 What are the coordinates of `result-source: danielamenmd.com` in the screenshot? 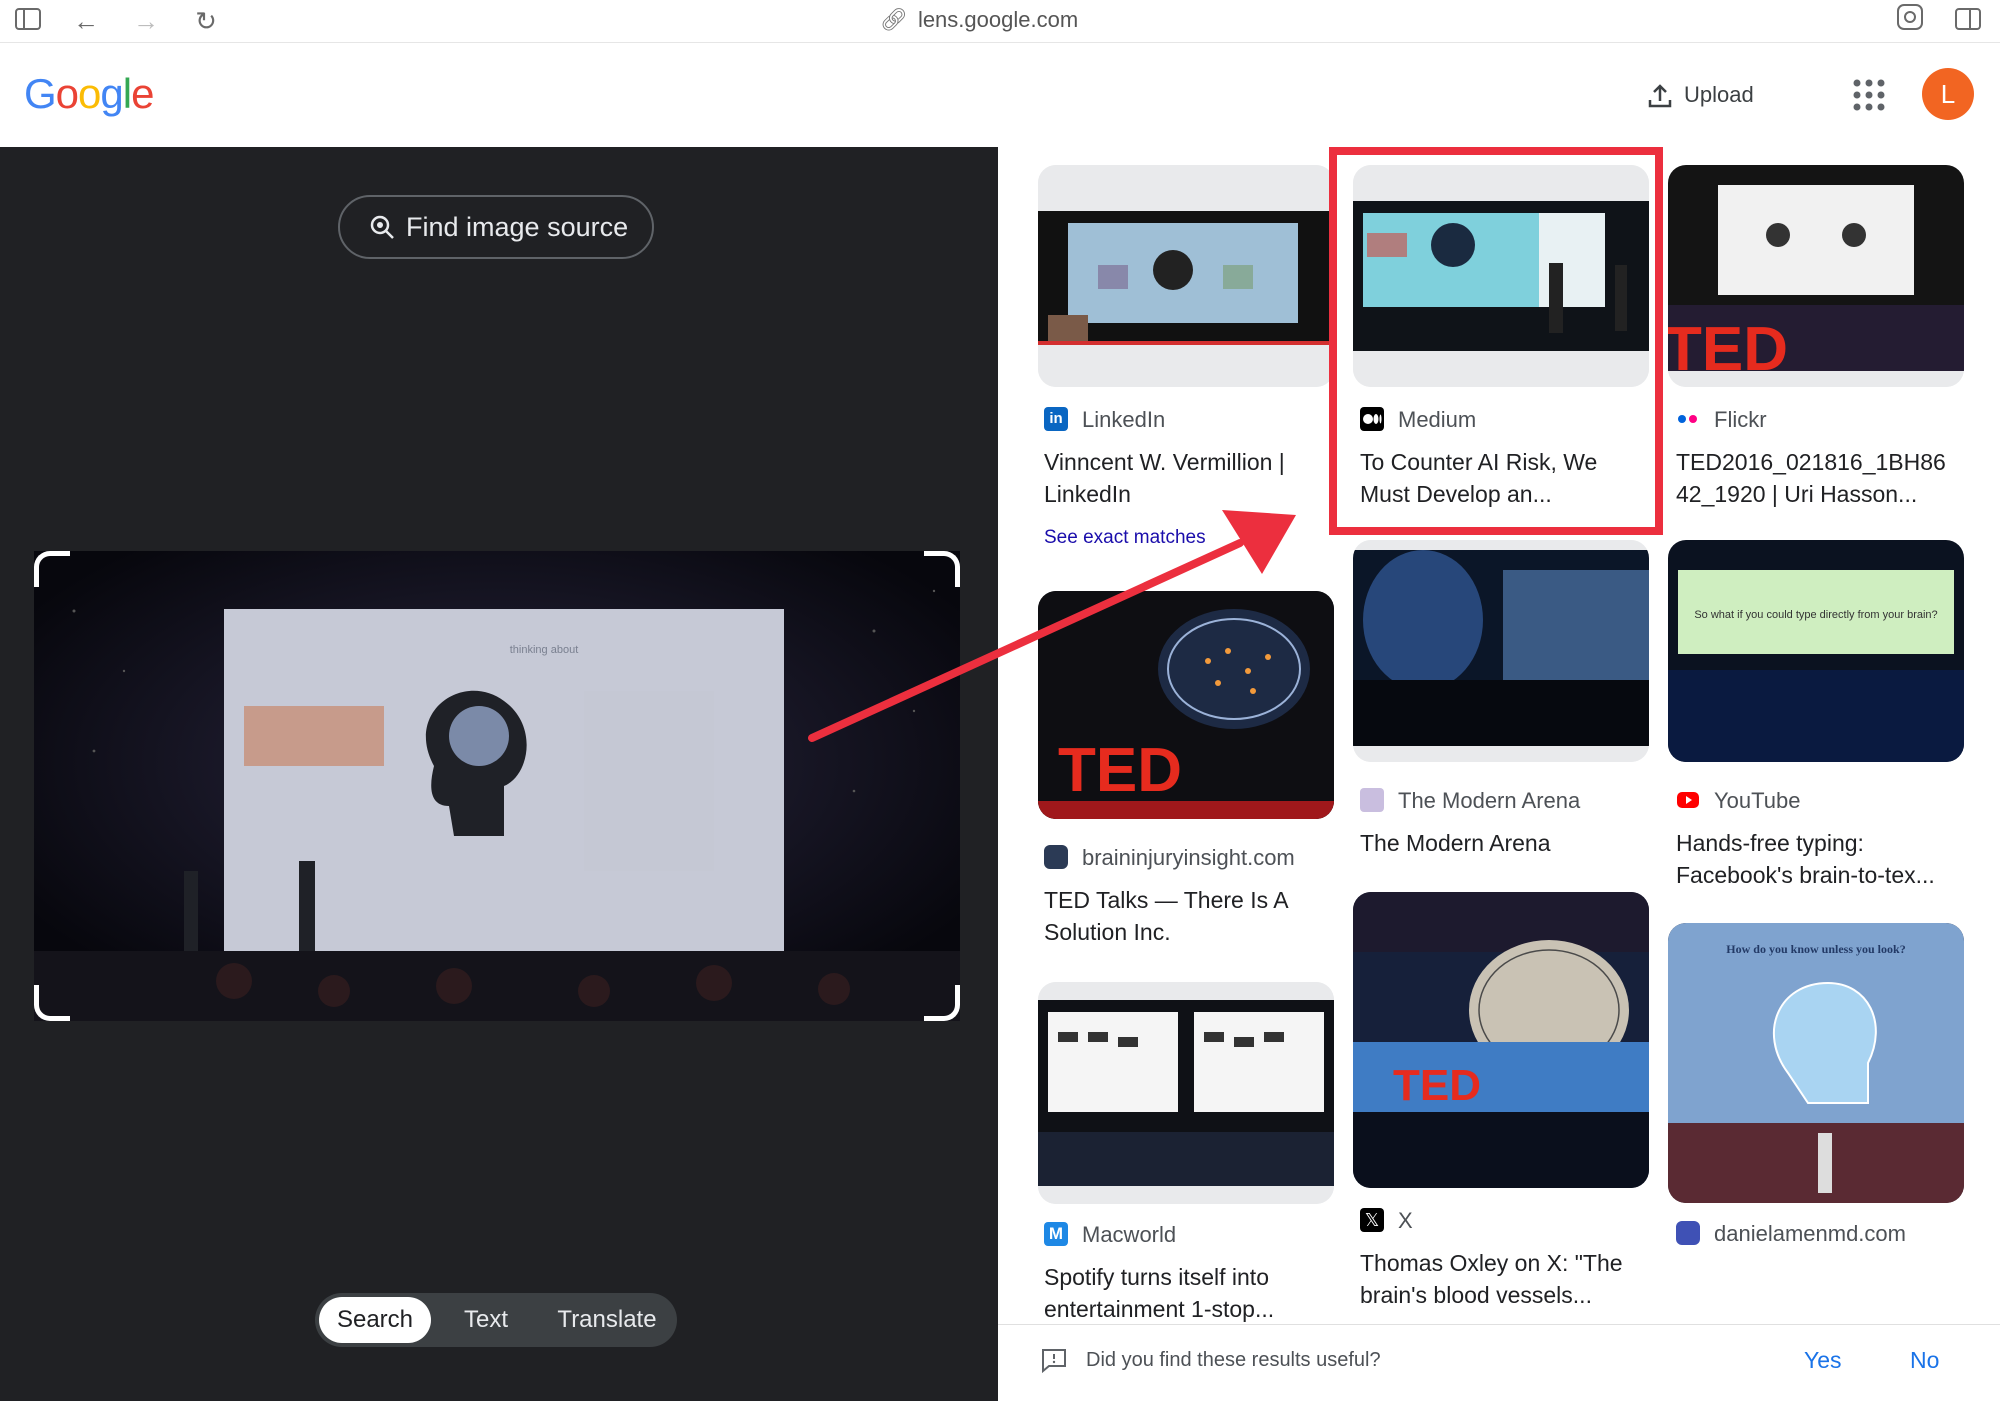 It's located at (1791, 1234).